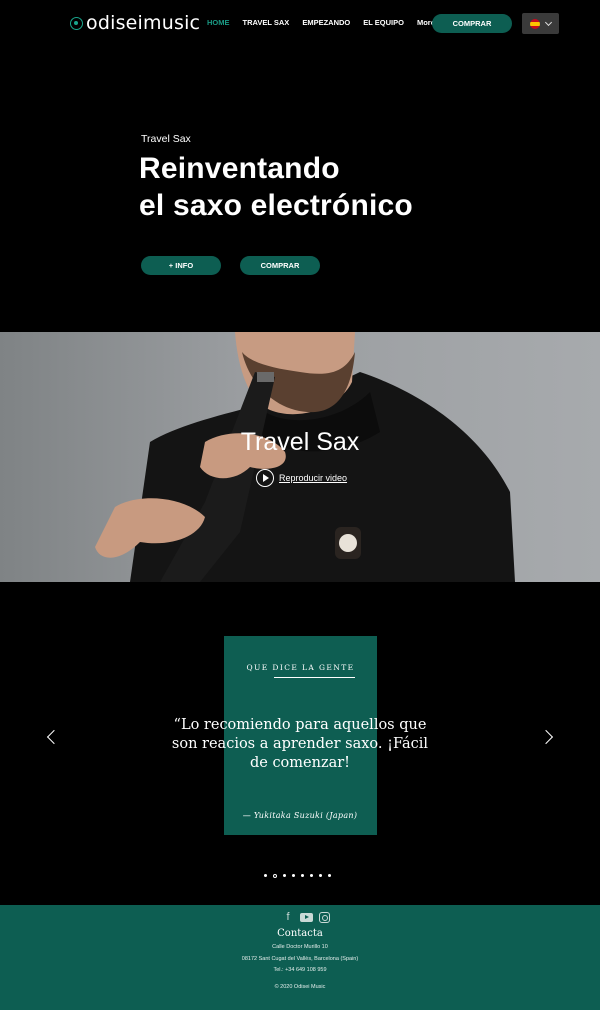 The width and height of the screenshot is (600, 1010). Describe the element at coordinates (280, 265) in the screenshot. I see `hero-buy-button: COMPRAR` at that location.